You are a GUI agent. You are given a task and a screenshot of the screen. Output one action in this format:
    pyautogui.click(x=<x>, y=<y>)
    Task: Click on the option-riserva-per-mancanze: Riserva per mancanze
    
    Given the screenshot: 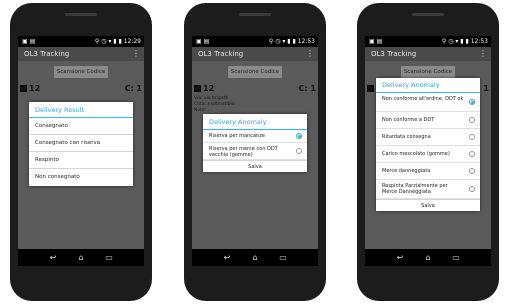 What is the action you would take?
    pyautogui.click(x=255, y=136)
    